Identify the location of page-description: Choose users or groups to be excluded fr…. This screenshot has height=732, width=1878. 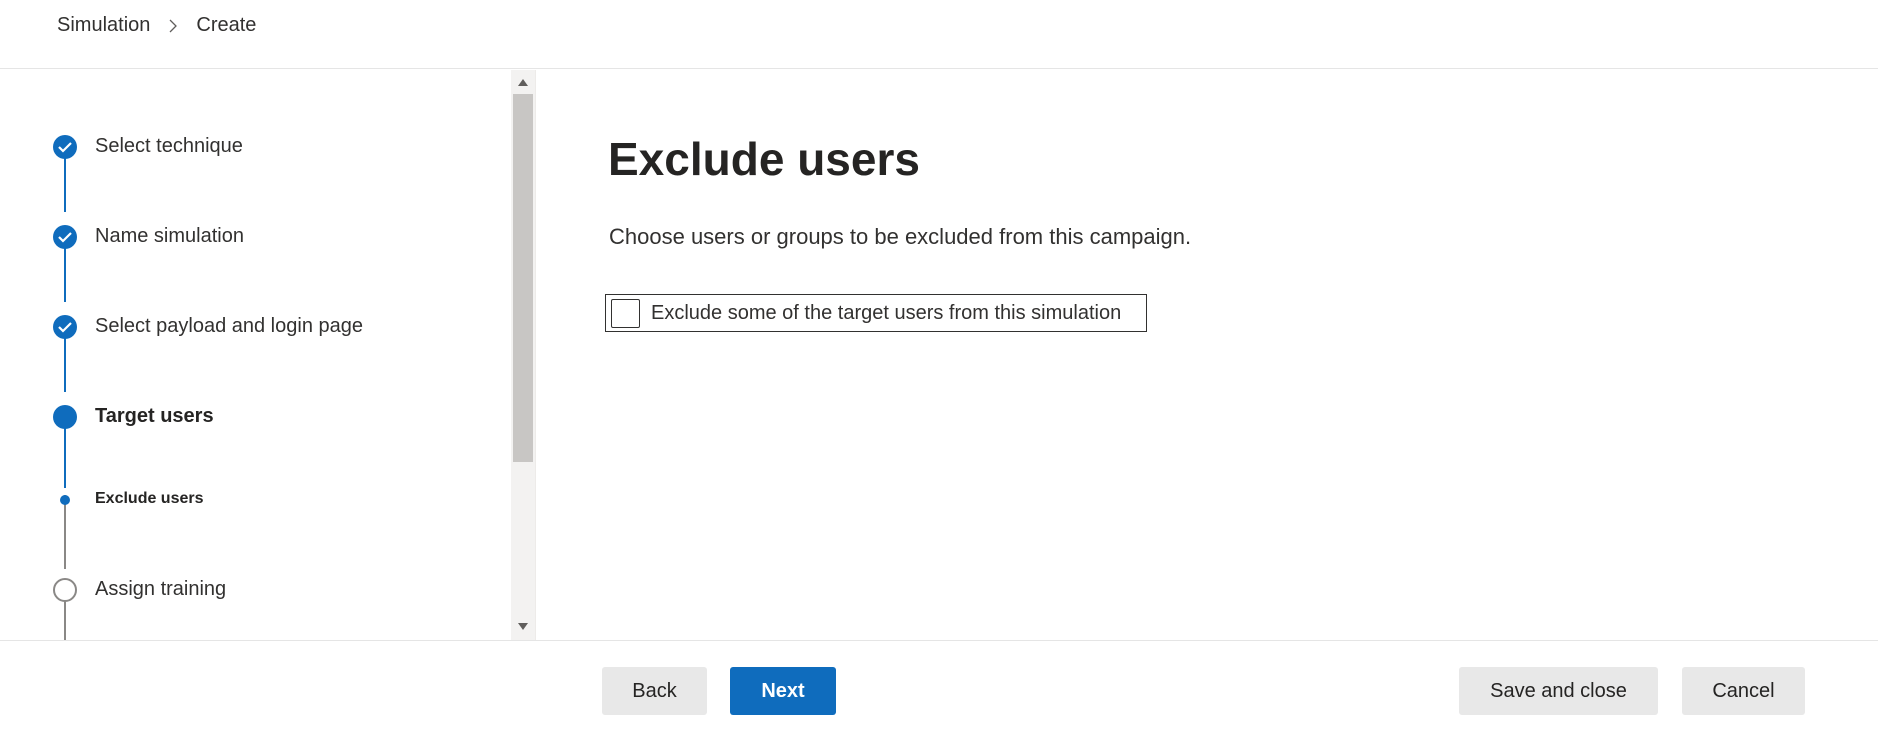
(900, 236).